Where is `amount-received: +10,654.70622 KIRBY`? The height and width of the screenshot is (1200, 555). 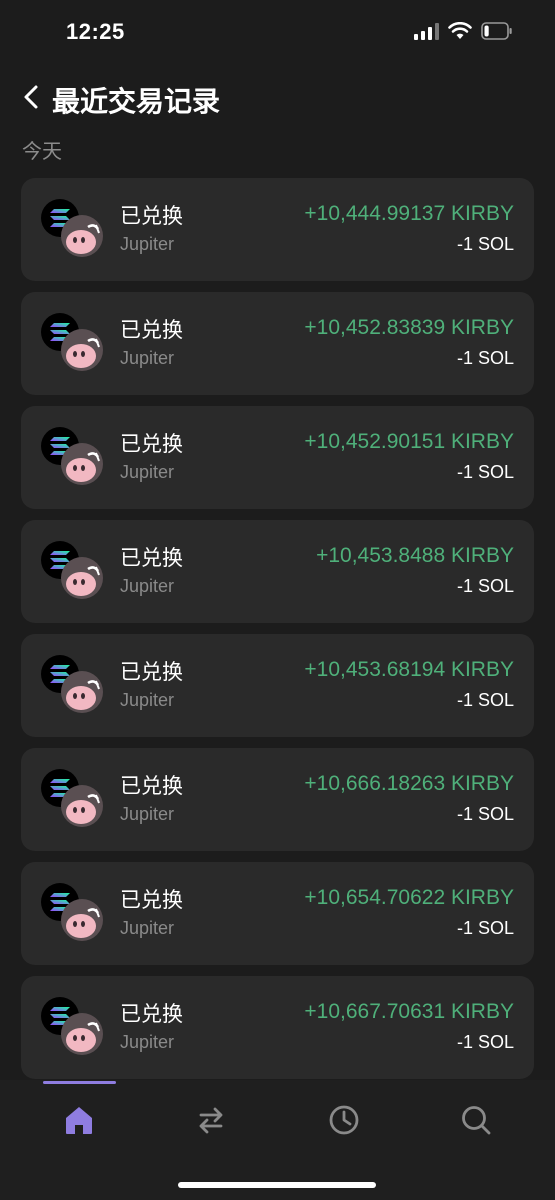 amount-received: +10,654.70622 KIRBY is located at coordinates (409, 897).